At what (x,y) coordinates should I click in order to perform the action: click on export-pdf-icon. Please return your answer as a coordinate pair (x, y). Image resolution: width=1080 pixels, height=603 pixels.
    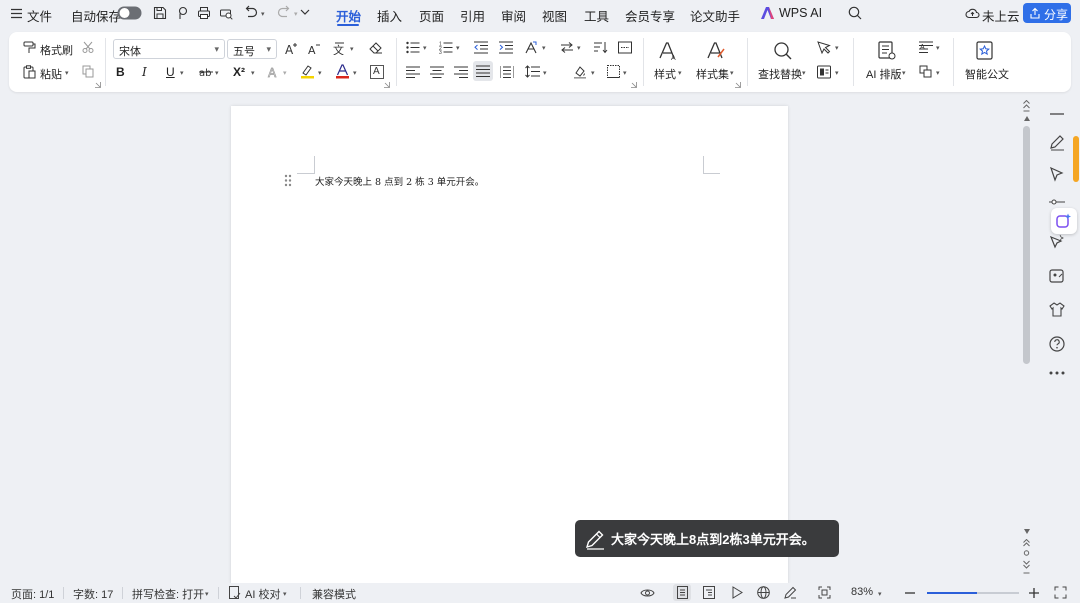
    Looking at the image, I should click on (182, 13).